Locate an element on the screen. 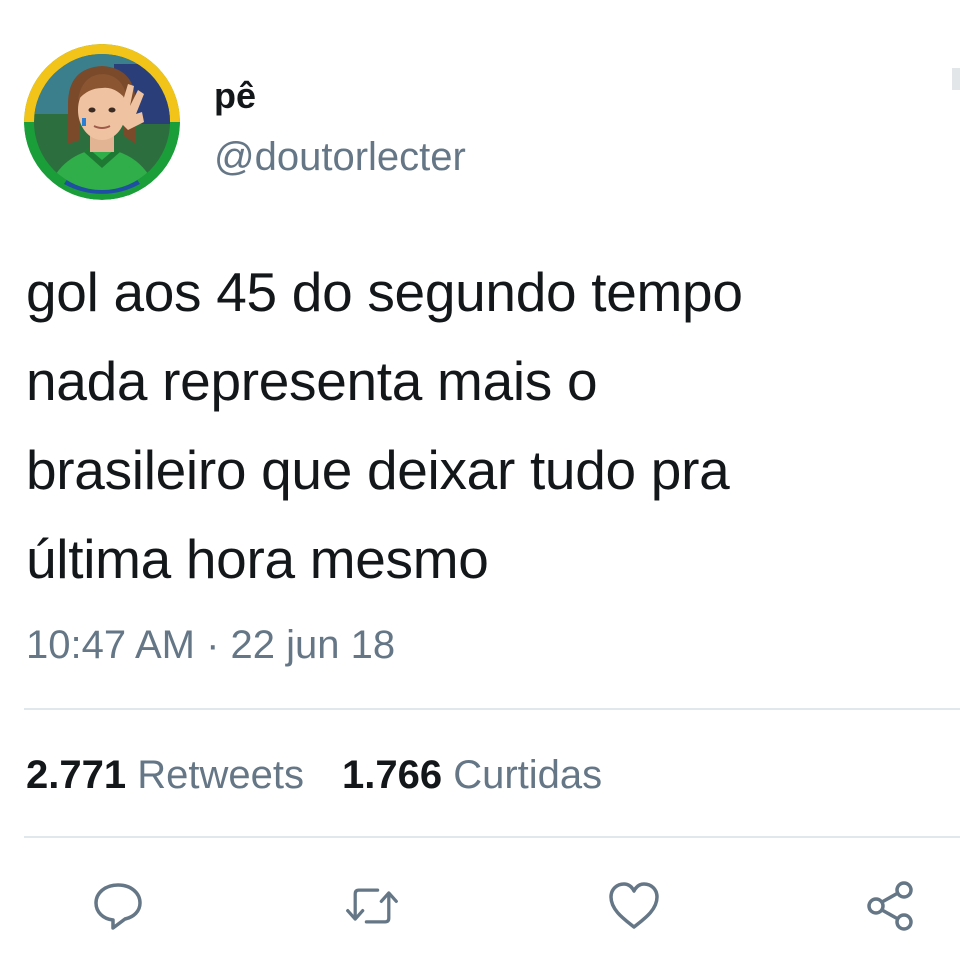 This screenshot has height=960, width=960. like-button is located at coordinates (634, 906).